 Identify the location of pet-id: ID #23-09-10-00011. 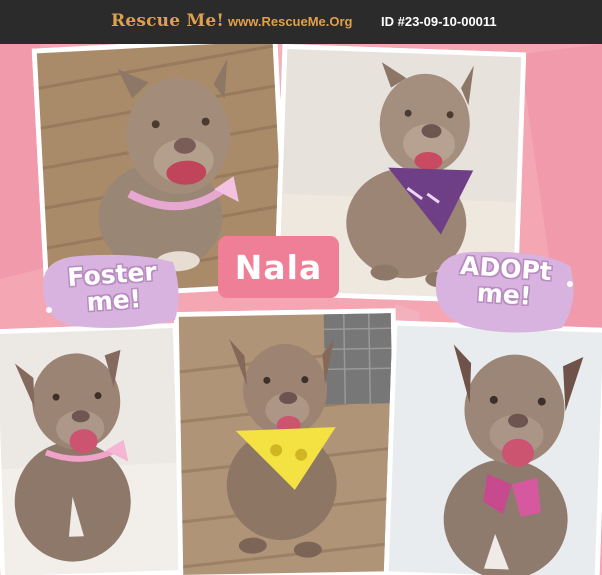
(439, 21).